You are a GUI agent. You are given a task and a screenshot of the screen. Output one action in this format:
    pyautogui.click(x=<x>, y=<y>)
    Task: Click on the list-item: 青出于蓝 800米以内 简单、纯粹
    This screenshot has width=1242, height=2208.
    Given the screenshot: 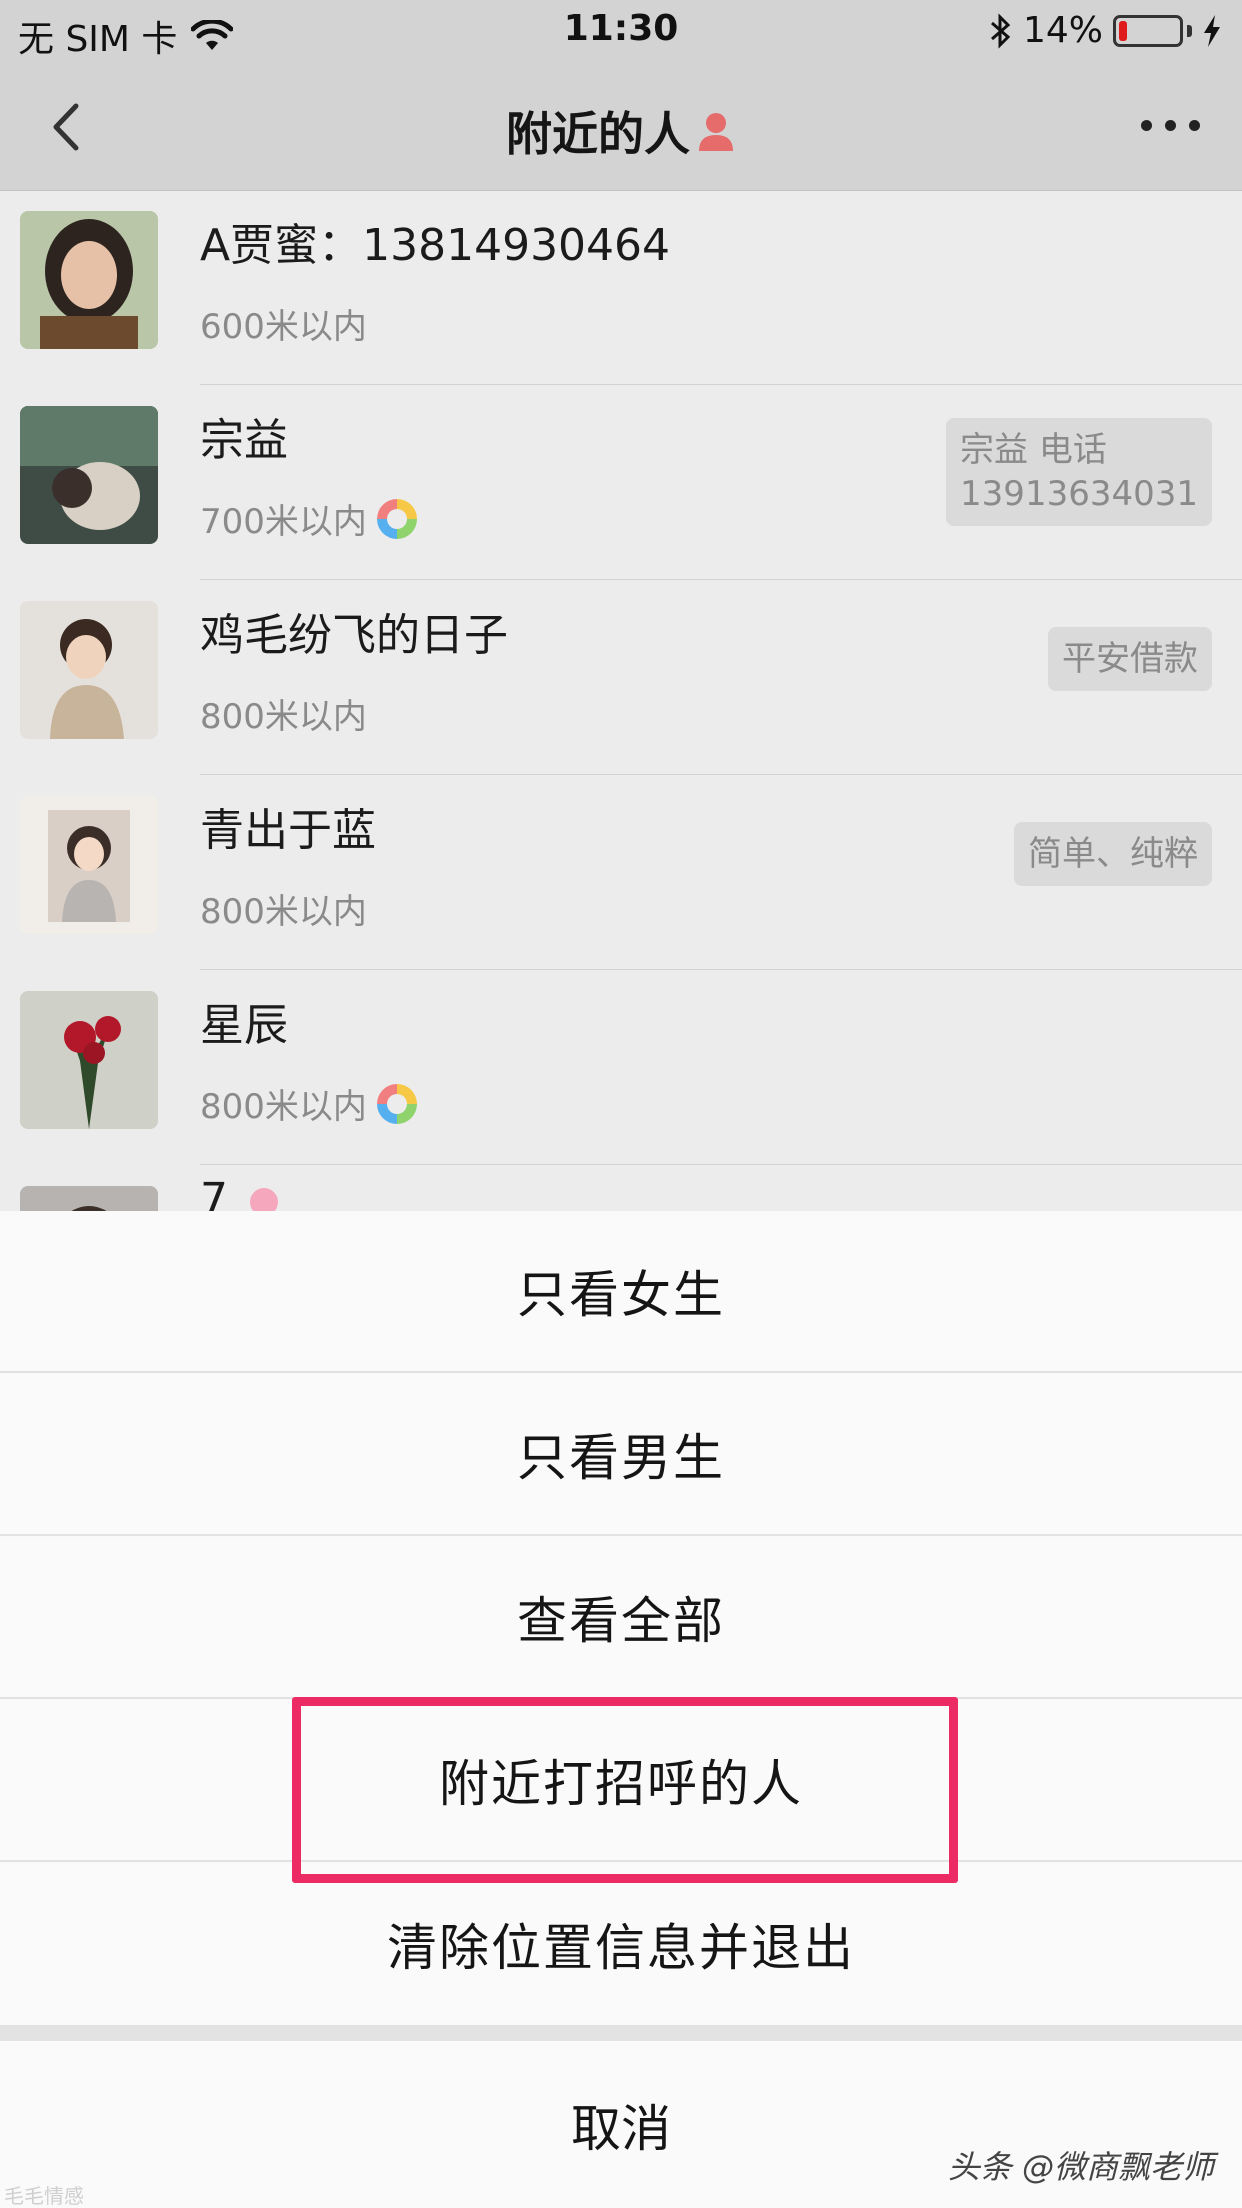 What is the action you would take?
    pyautogui.click(x=621, y=873)
    